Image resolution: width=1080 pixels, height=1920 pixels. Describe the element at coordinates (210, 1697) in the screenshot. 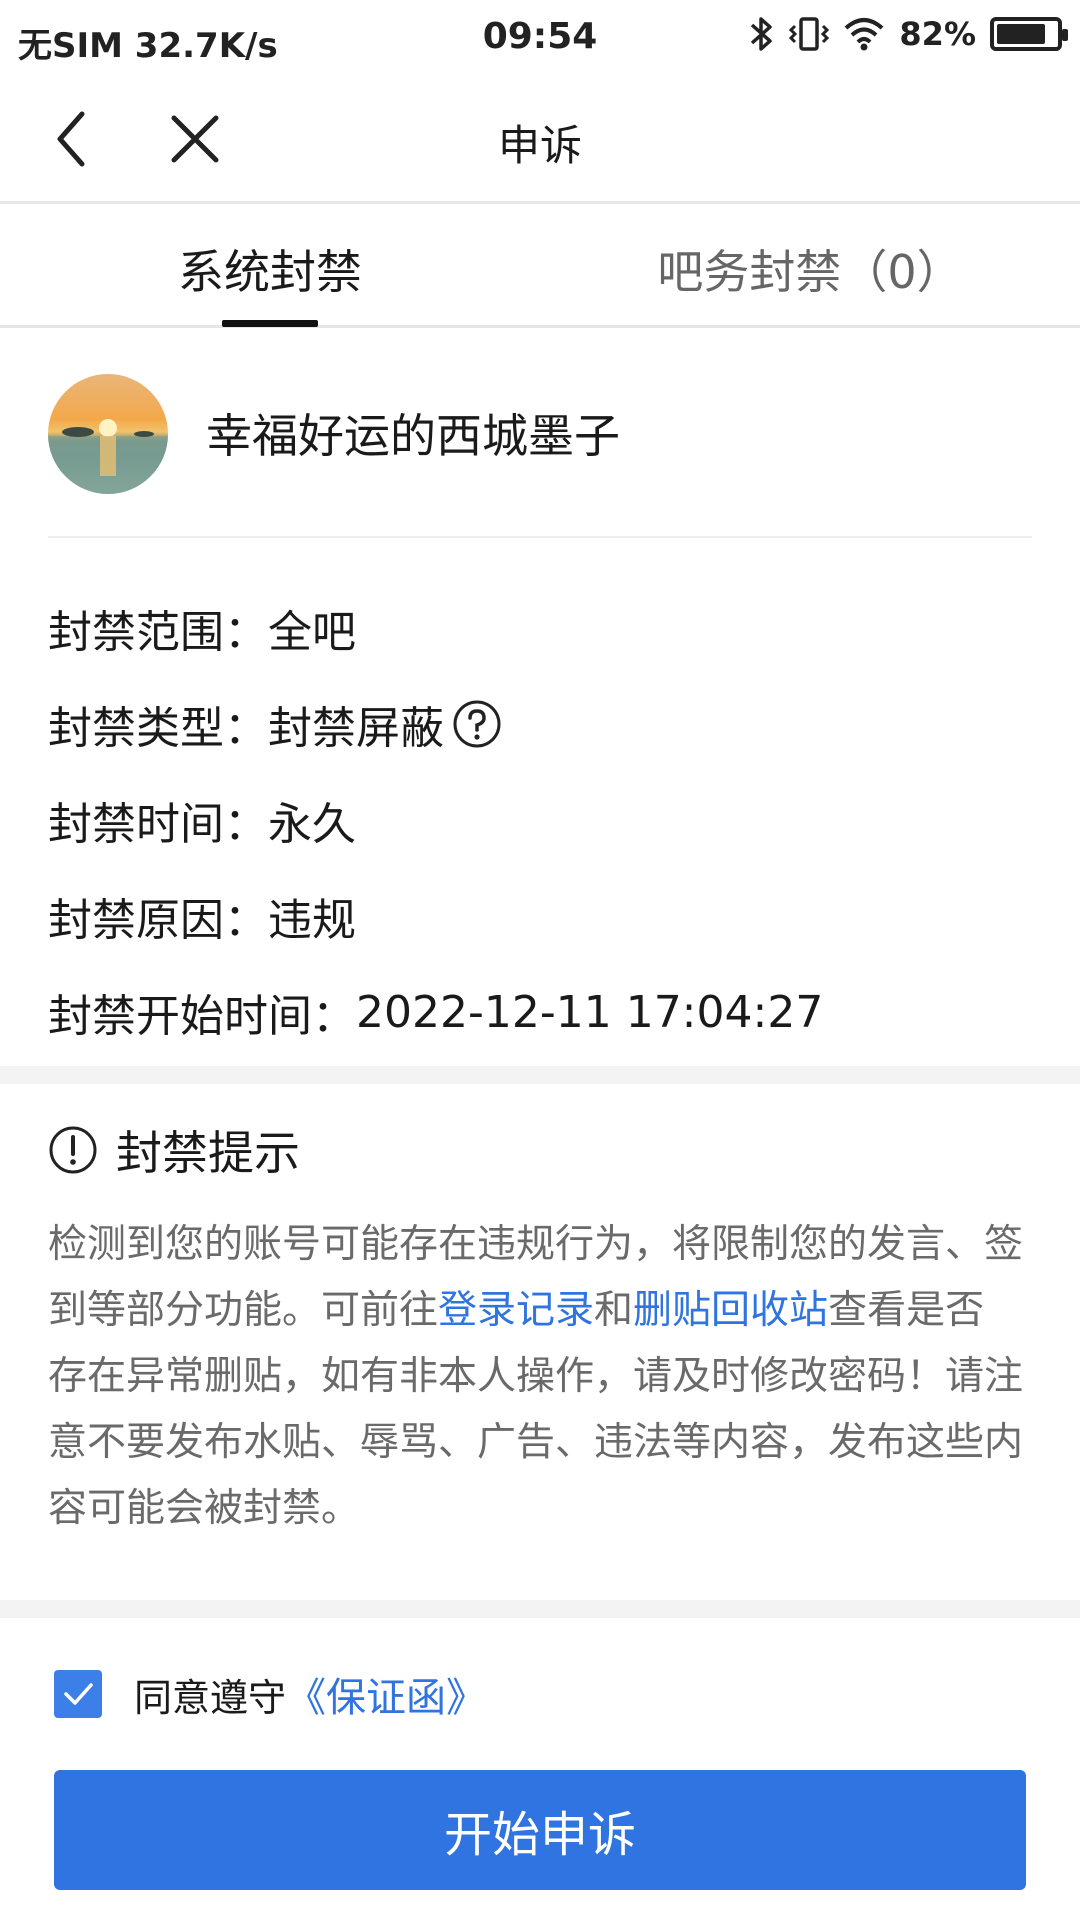

I see `agree-text: 同意遵守` at that location.